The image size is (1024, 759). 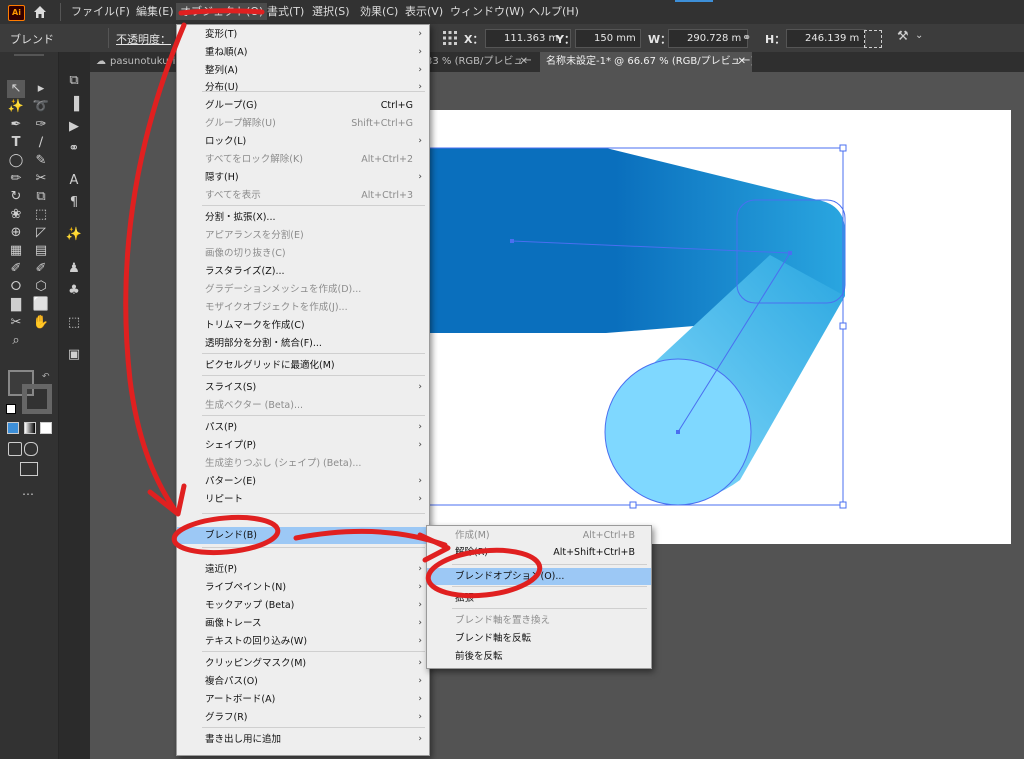 What do you see at coordinates (303, 587) in the screenshot?
I see `object-menu-item: ライブペイント(N) ›` at bounding box center [303, 587].